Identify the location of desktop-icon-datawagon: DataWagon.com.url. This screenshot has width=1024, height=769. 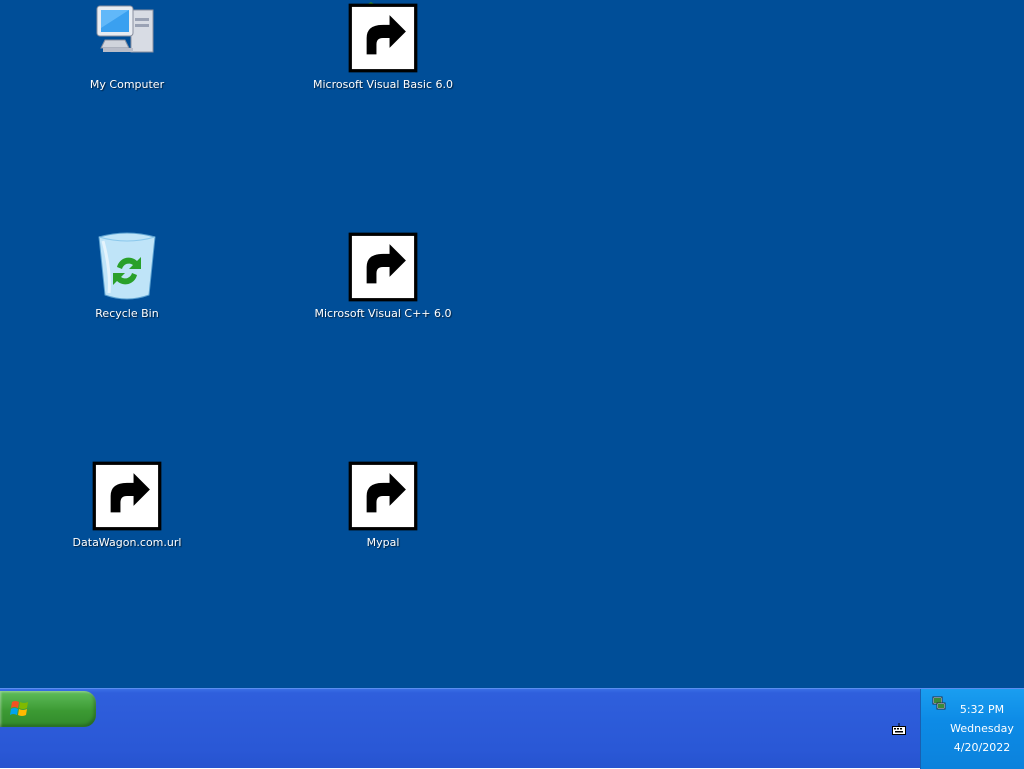
(127, 508).